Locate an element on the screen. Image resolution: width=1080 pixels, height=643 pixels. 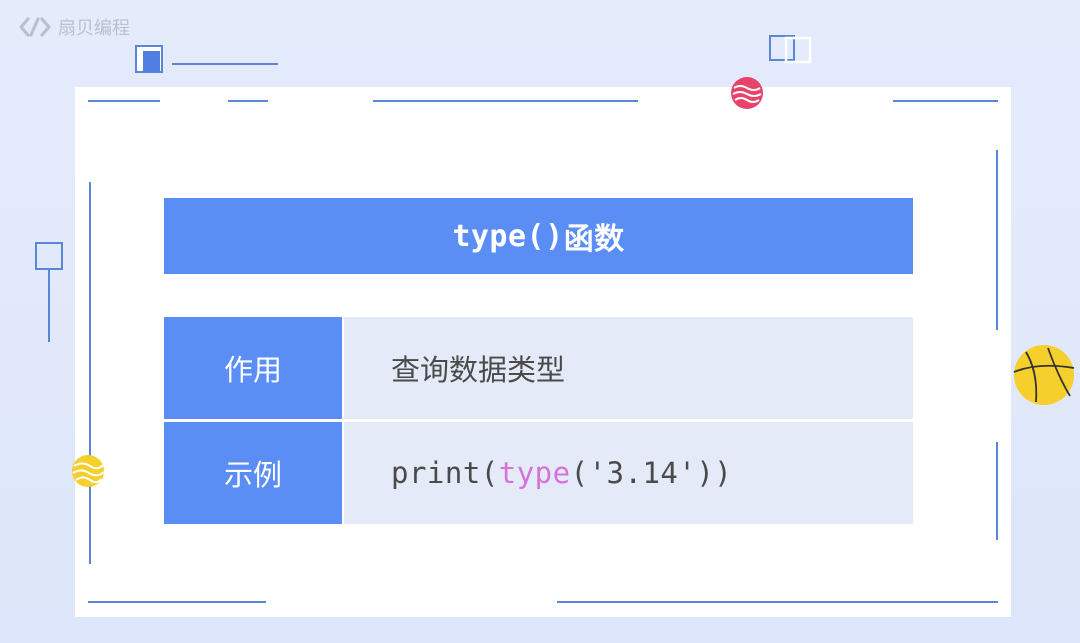
code-prefix: print( is located at coordinates (445, 473).